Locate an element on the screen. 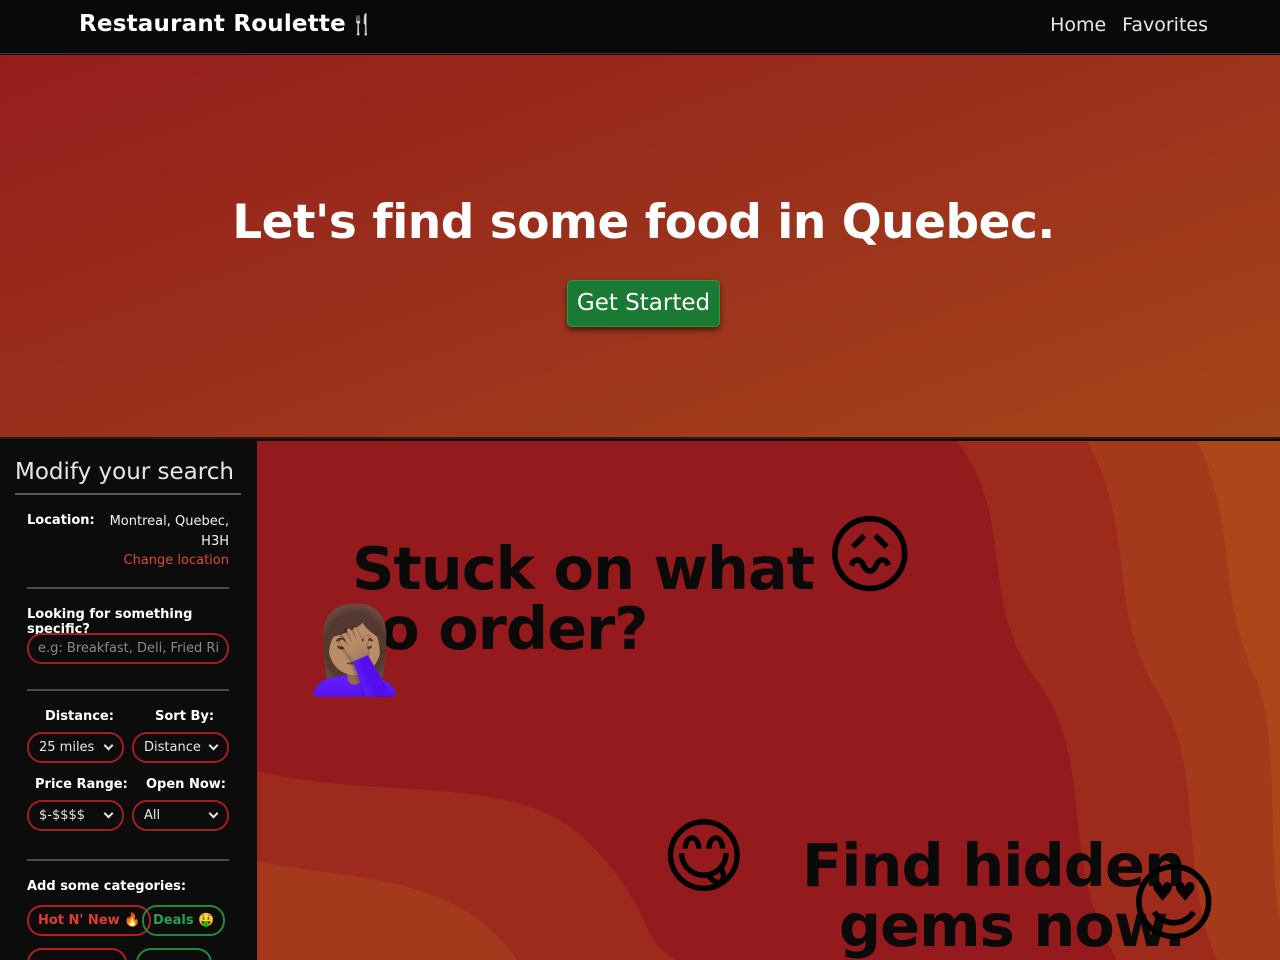 This screenshot has height=960, width=1280. price-range-label: Price Range: is located at coordinates (81, 784).